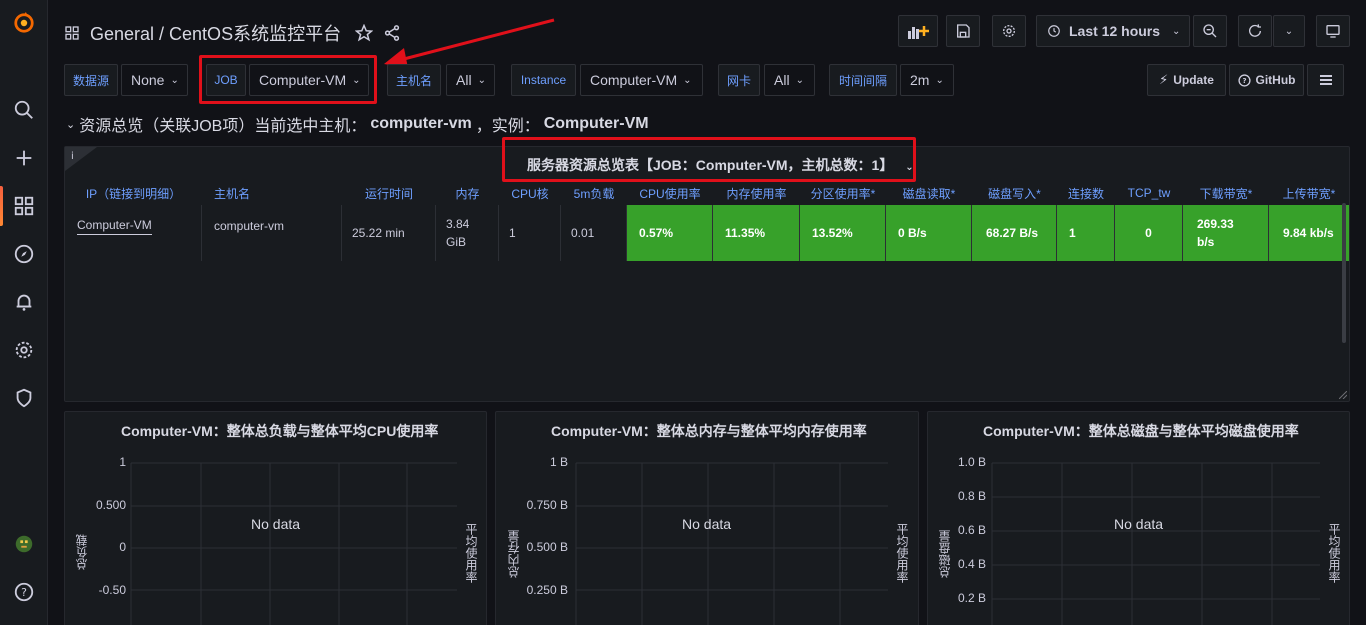  What do you see at coordinates (114, 225) in the screenshot?
I see `ip-detail-link: Computer-VM` at bounding box center [114, 225].